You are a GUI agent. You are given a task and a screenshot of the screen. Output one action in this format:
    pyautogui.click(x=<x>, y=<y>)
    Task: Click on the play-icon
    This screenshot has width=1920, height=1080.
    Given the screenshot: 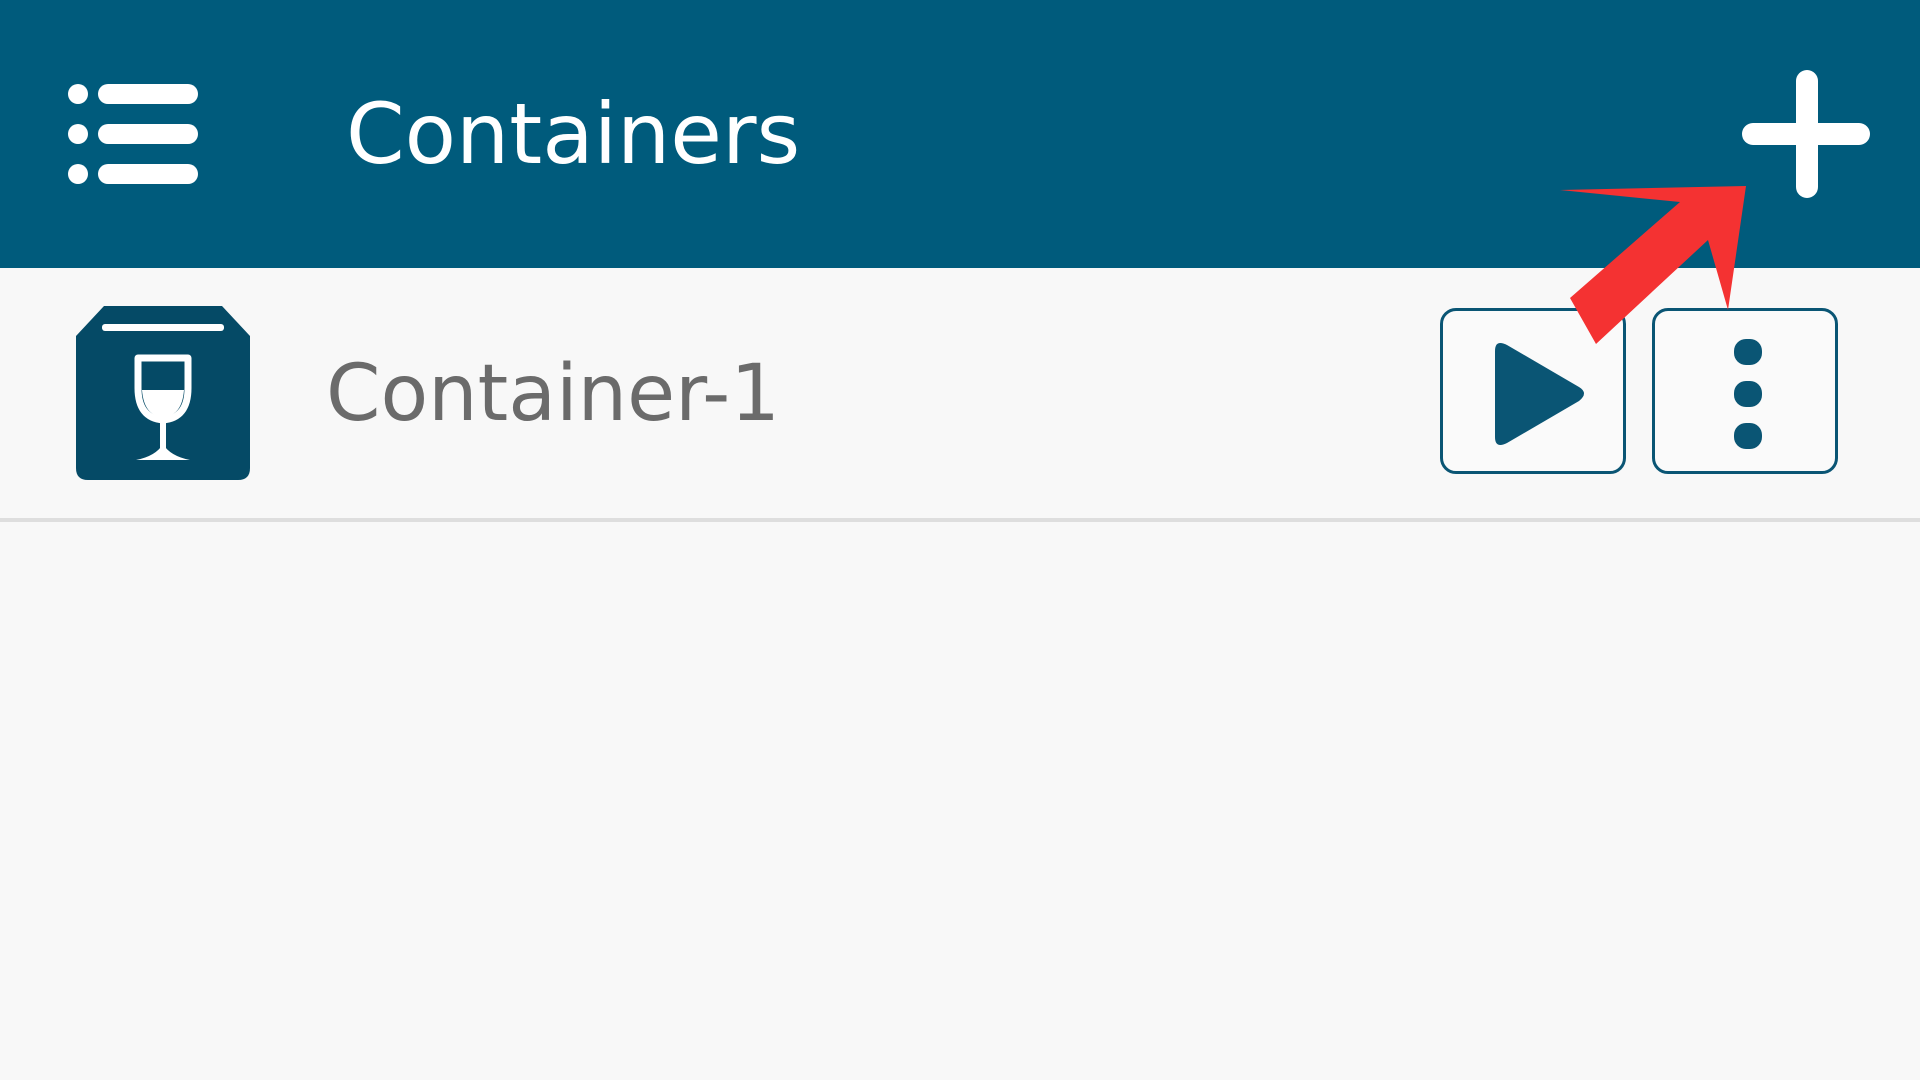 What is the action you would take?
    pyautogui.click(x=1539, y=394)
    